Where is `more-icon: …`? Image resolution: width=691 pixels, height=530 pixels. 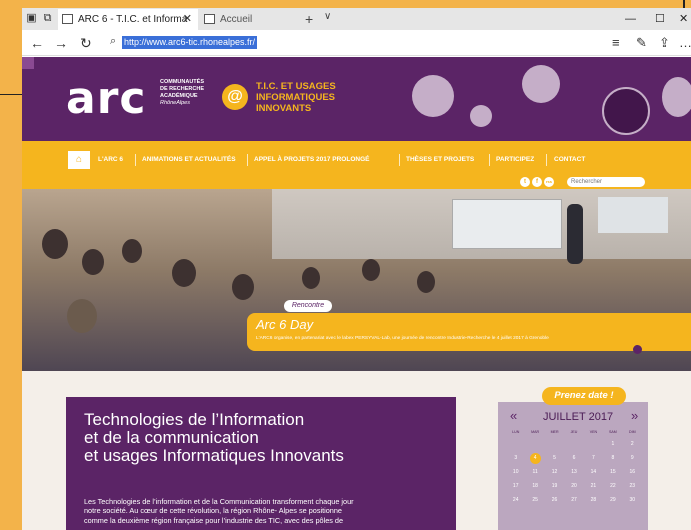
more-icon: … is located at coordinates (685, 43).